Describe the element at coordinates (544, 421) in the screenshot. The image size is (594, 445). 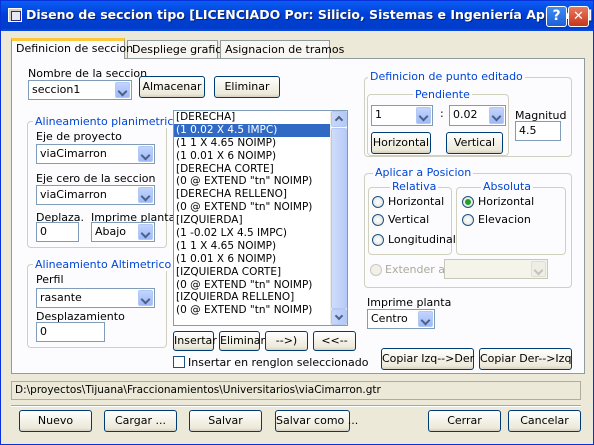
I see `cancelar-button: Cancelar` at that location.